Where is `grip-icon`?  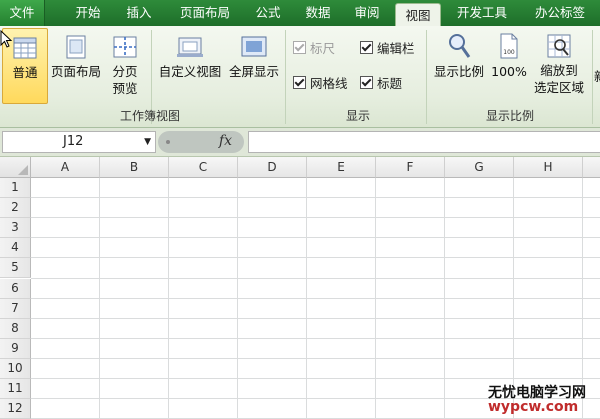 grip-icon is located at coordinates (168, 142).